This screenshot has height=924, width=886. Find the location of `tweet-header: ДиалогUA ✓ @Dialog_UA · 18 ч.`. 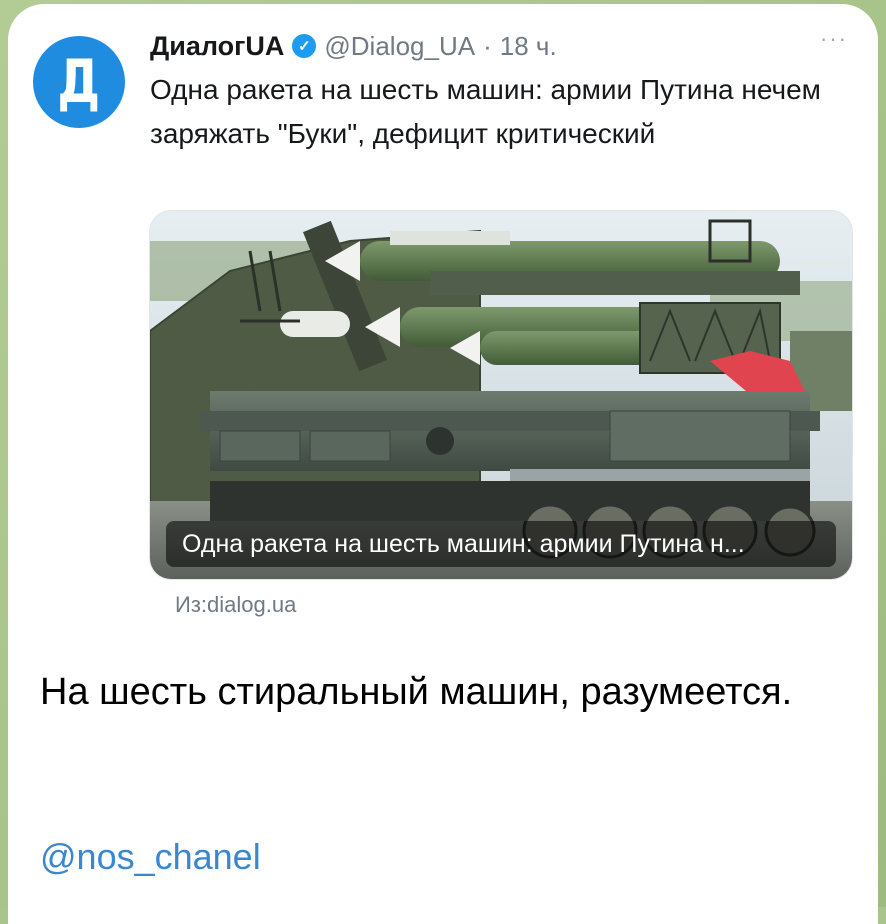

tweet-header: ДиалогUA ✓ @Dialog_UA · 18 ч. is located at coordinates (353, 46).